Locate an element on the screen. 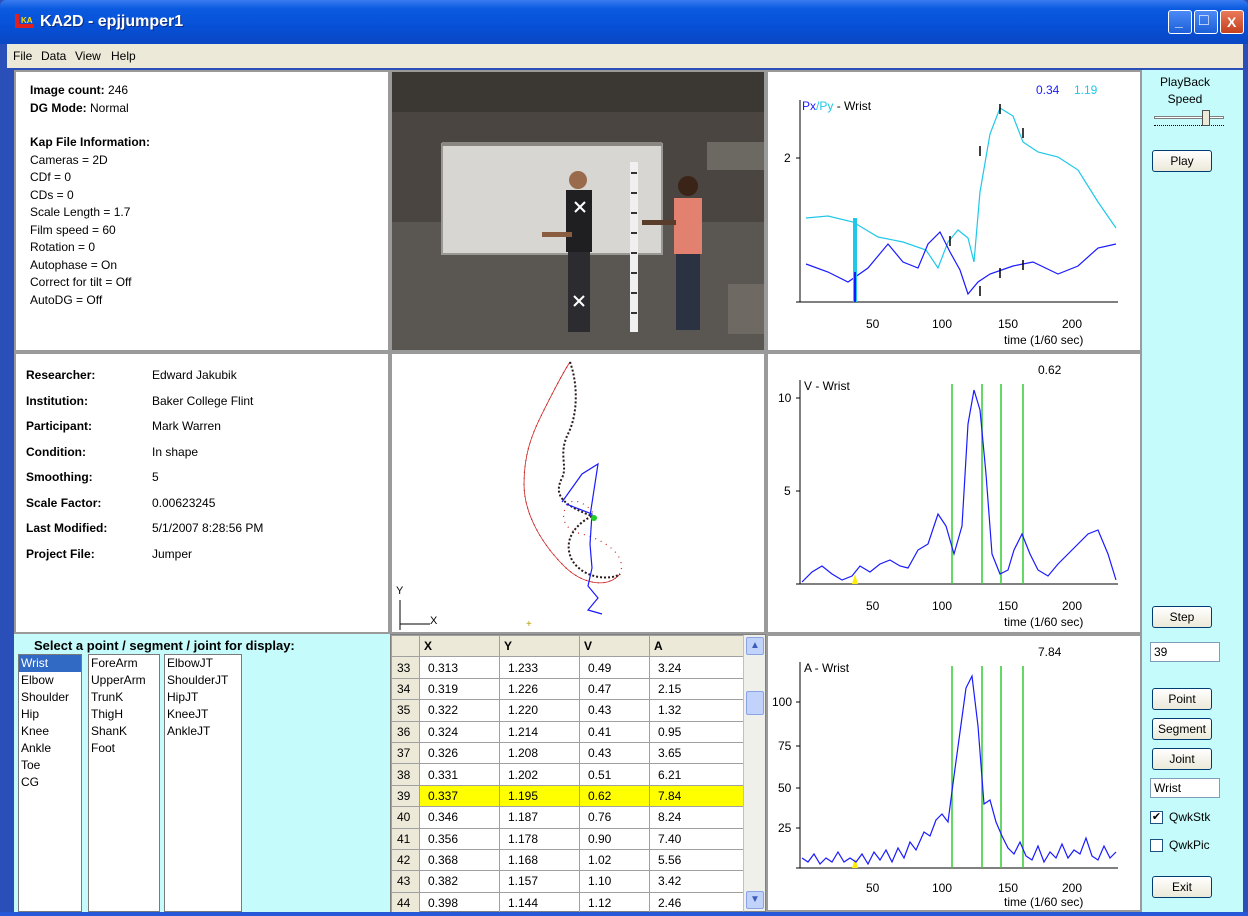  table-cell: 1.178 is located at coordinates (539, 838).